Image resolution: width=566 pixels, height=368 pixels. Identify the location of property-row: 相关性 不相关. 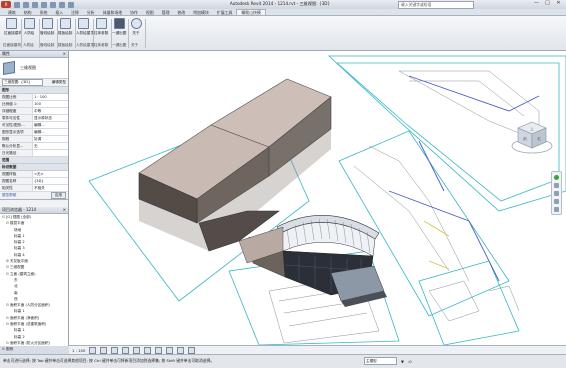
(34, 188).